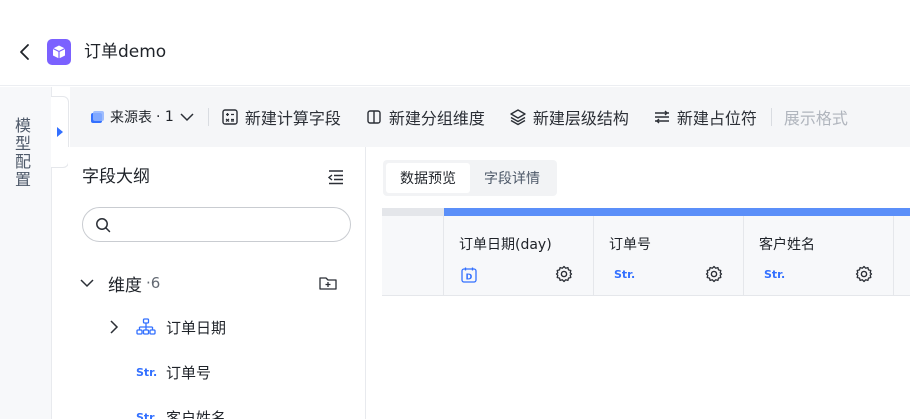 The height and width of the screenshot is (419, 910). Describe the element at coordinates (281, 117) in the screenshot. I see `new-calc-field-button: 新建计算字段` at that location.